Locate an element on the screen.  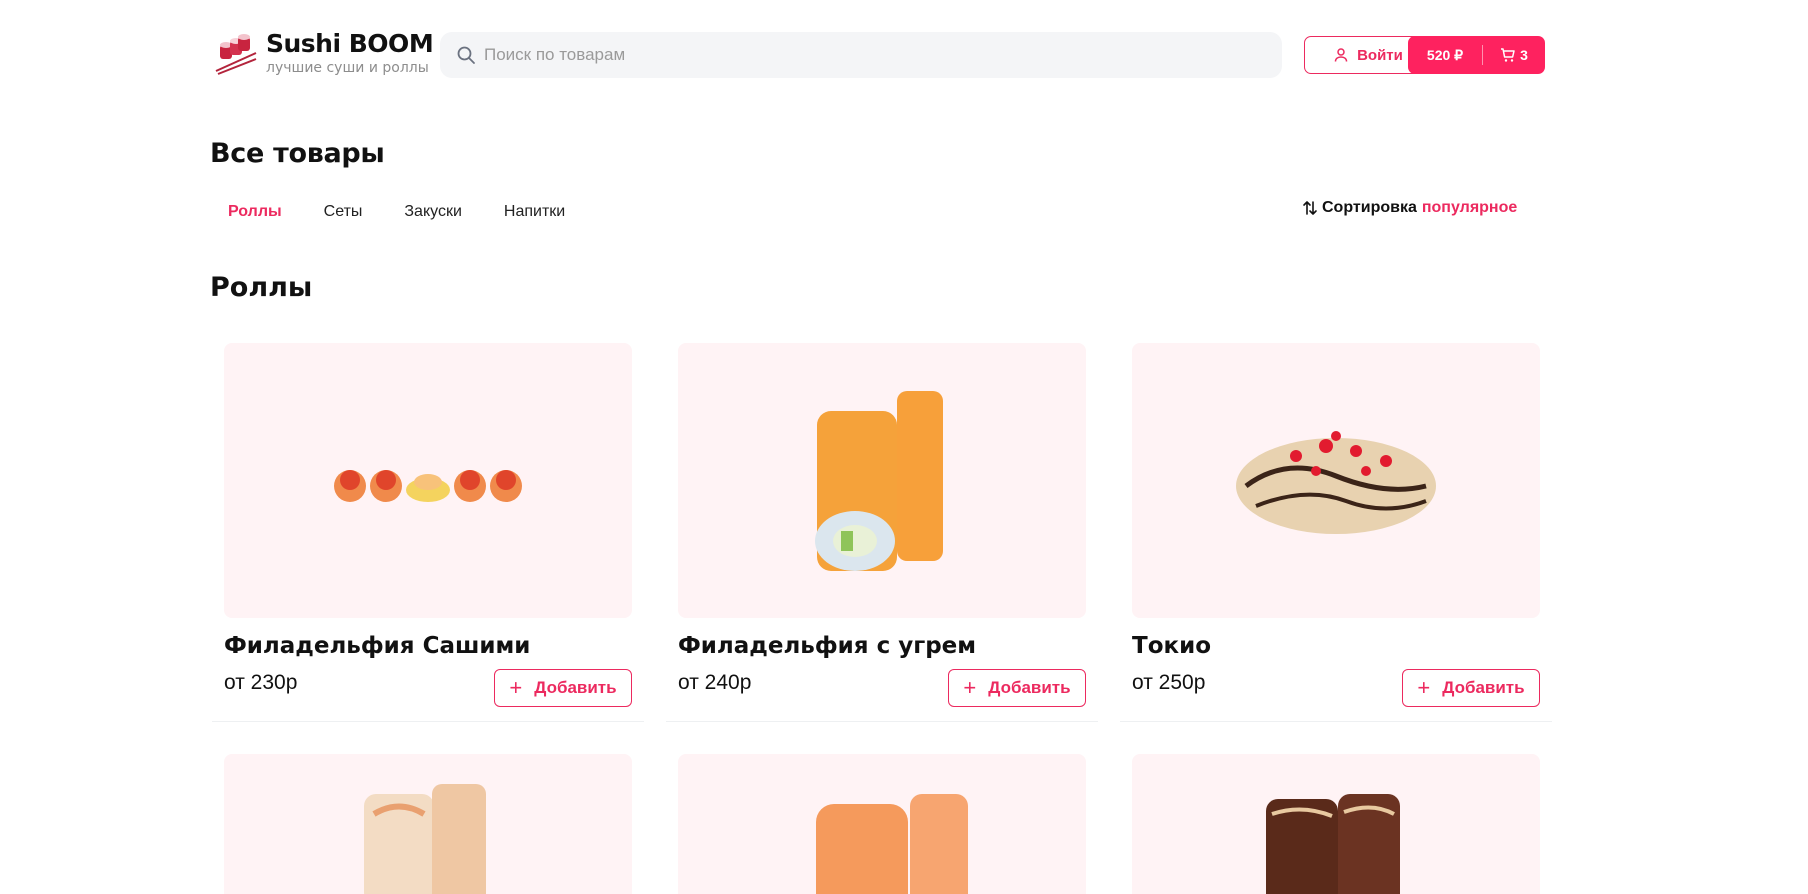
tab-snacks: Закуски is located at coordinates (424, 212).